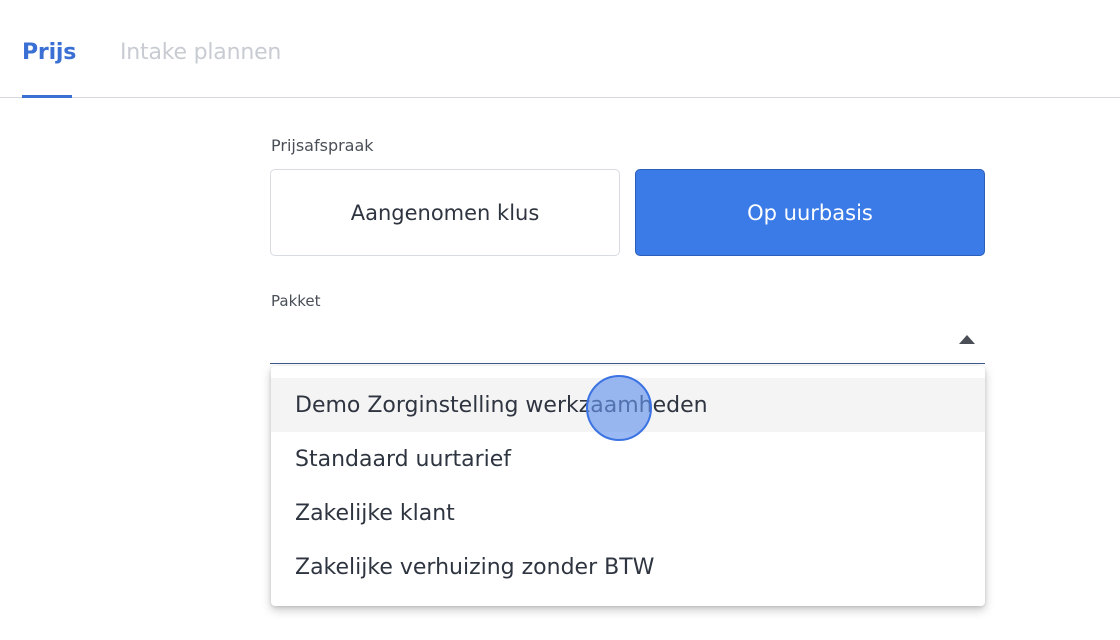 This screenshot has height=640, width=1120. I want to click on dropdown-option: Standaard uurtarief, so click(628, 459).